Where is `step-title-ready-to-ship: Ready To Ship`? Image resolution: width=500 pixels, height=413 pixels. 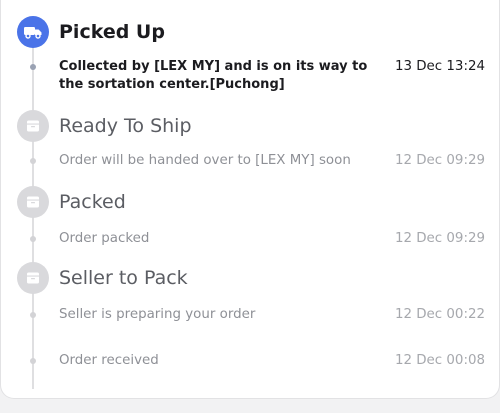 step-title-ready-to-ship: Ready To Ship is located at coordinates (125, 126).